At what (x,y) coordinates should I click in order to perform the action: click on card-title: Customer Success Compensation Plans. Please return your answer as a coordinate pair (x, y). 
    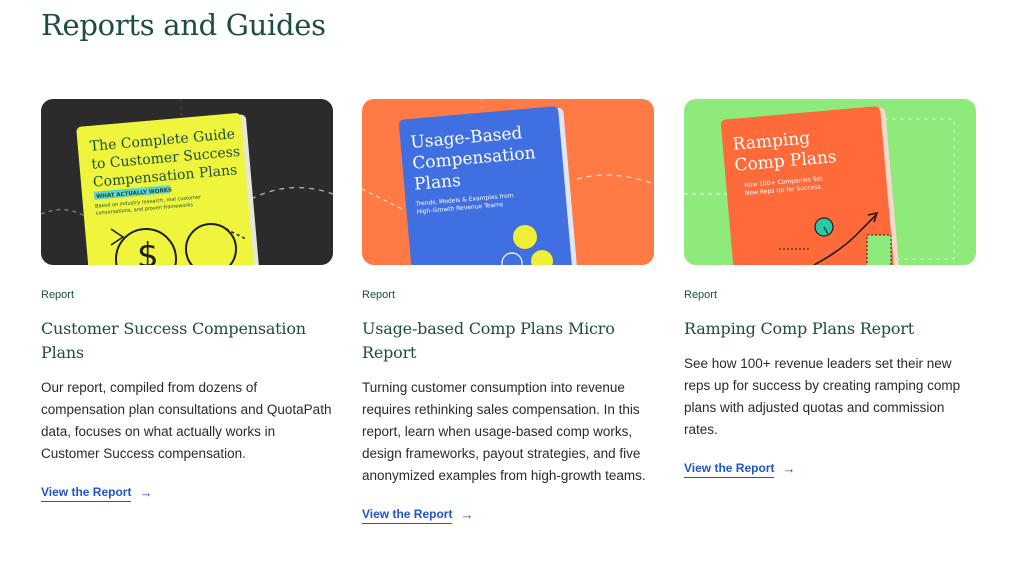
    Looking at the image, I should click on (187, 341).